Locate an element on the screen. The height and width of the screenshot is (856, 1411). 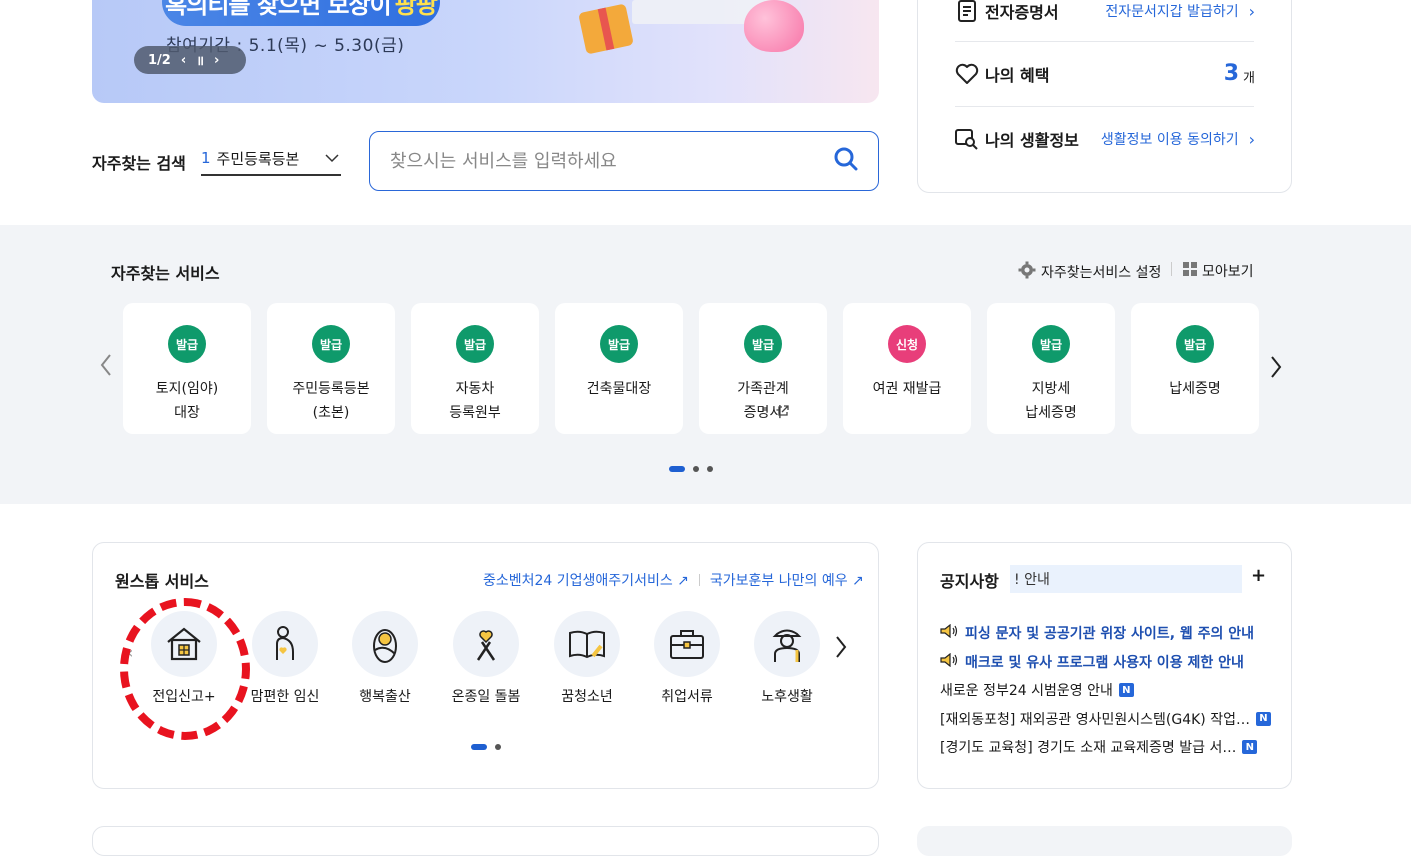
carousel-pagination is located at coordinates (691, 469).